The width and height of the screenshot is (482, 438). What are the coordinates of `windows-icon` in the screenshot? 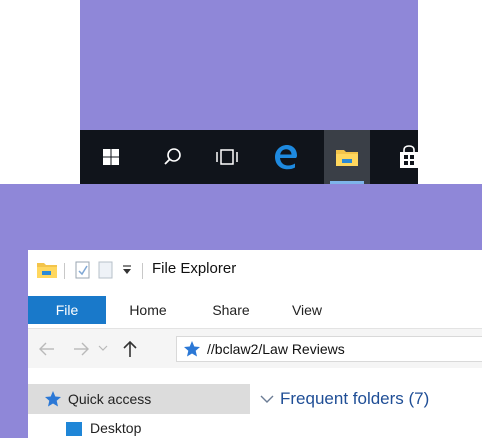 It's located at (111, 157).